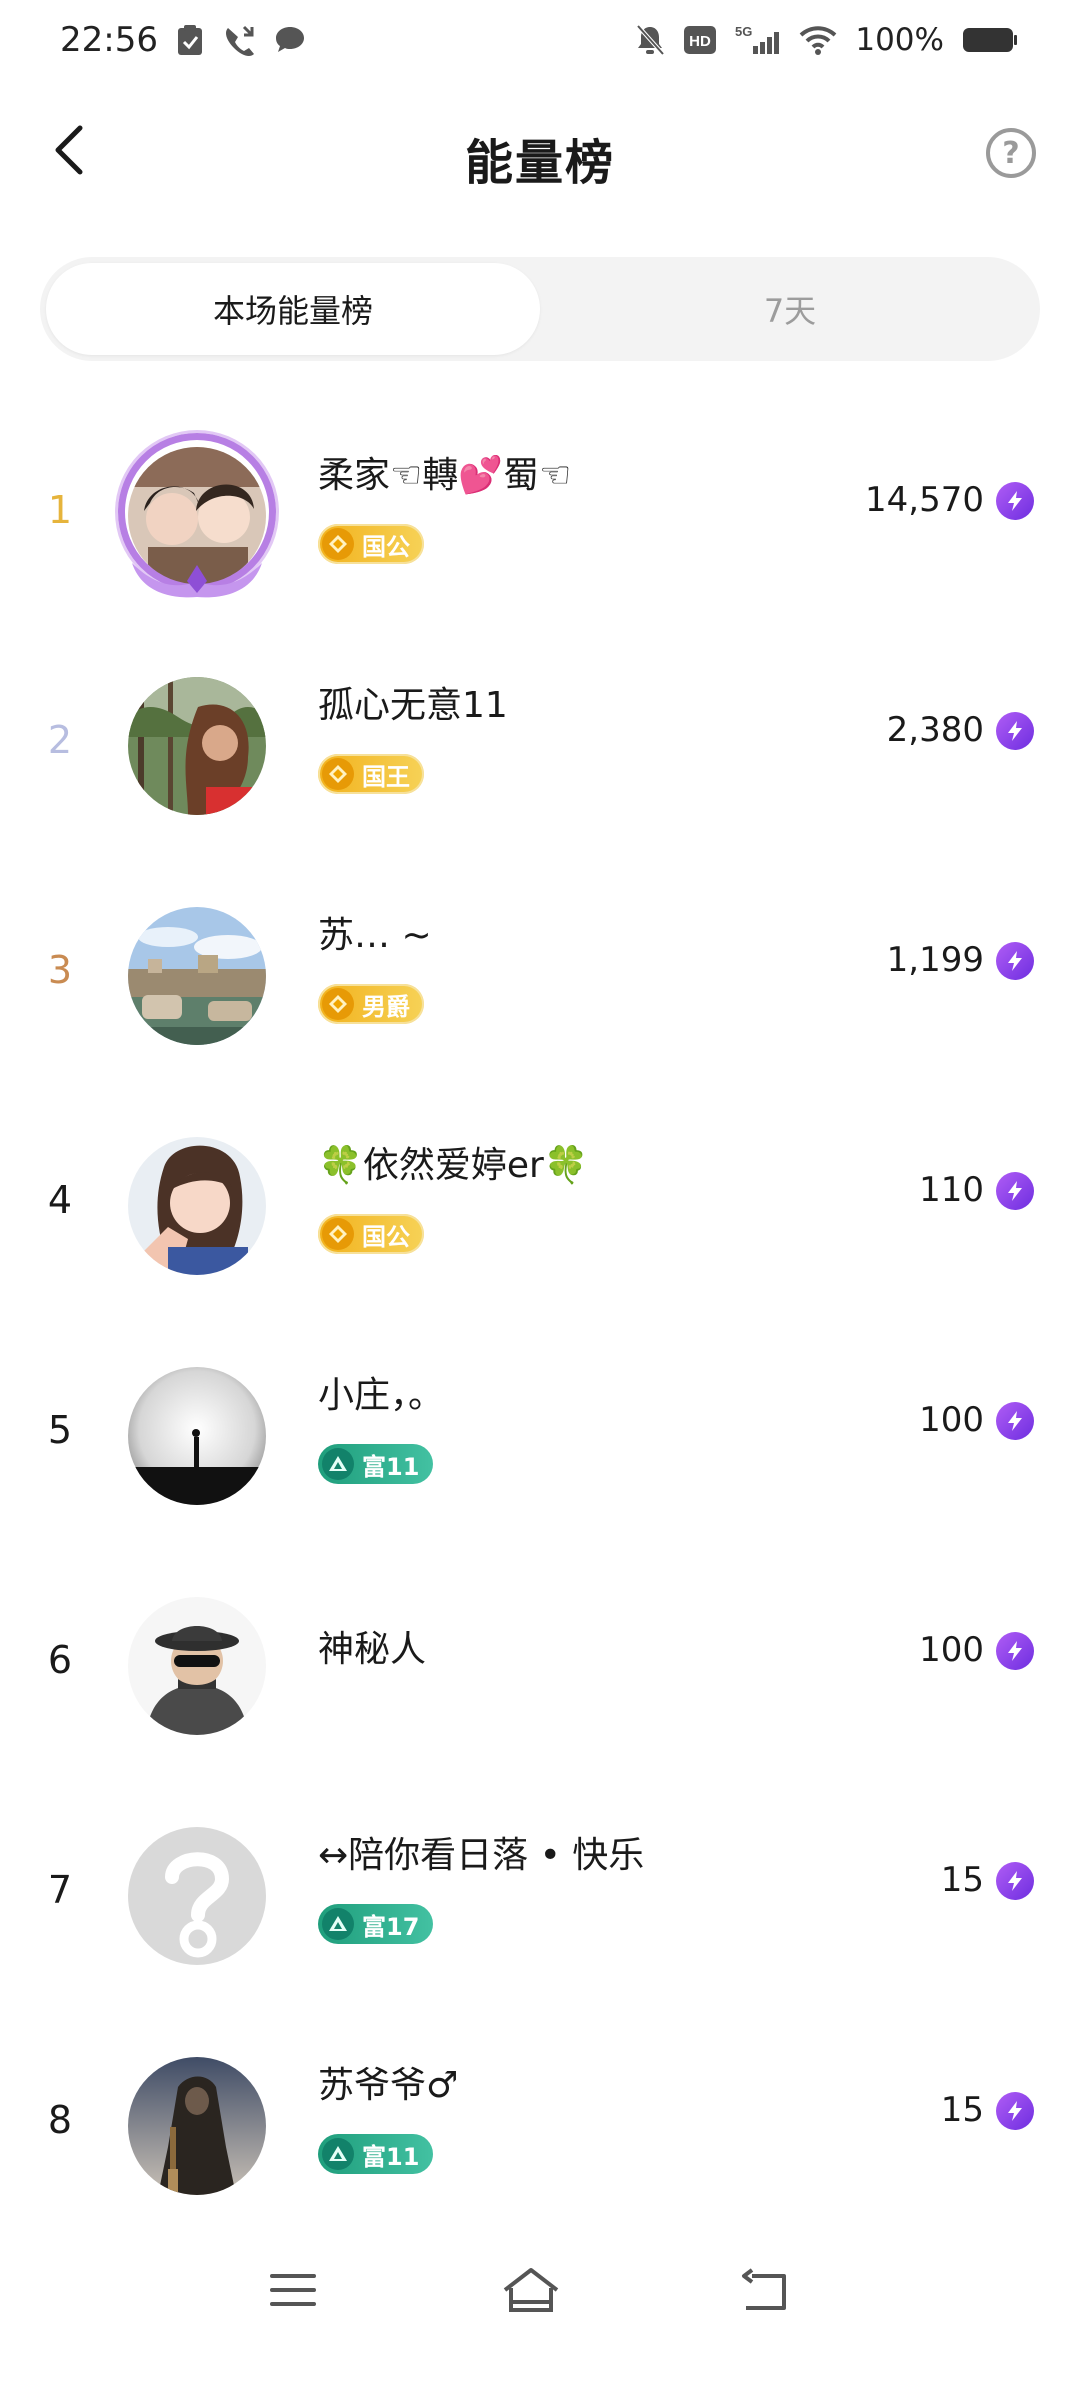 This screenshot has width=1080, height=2408. I want to click on badge-label: 男爵, so click(386, 1006).